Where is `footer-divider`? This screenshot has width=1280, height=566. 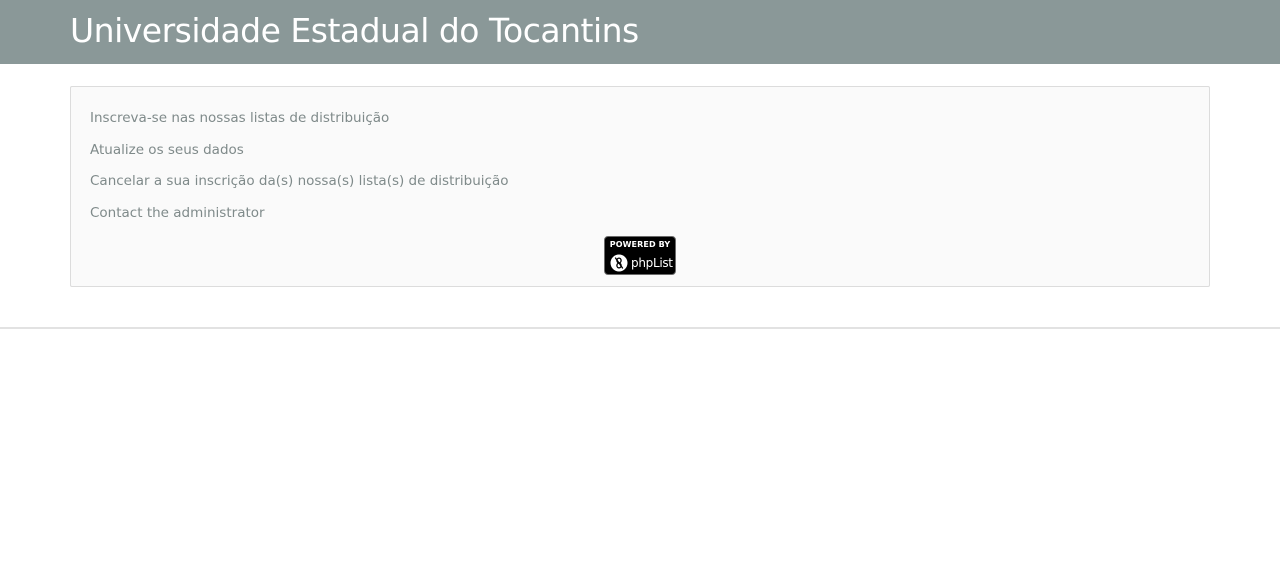
footer-divider is located at coordinates (640, 328).